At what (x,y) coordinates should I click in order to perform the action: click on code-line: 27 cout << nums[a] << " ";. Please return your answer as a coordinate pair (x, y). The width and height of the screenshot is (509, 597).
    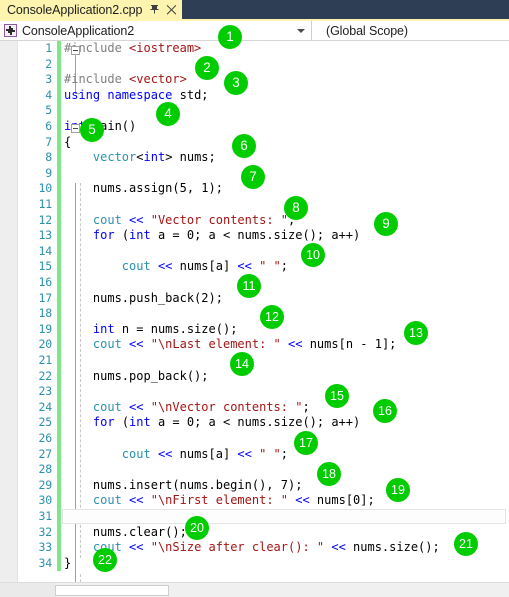
    Looking at the image, I should click on (254, 454).